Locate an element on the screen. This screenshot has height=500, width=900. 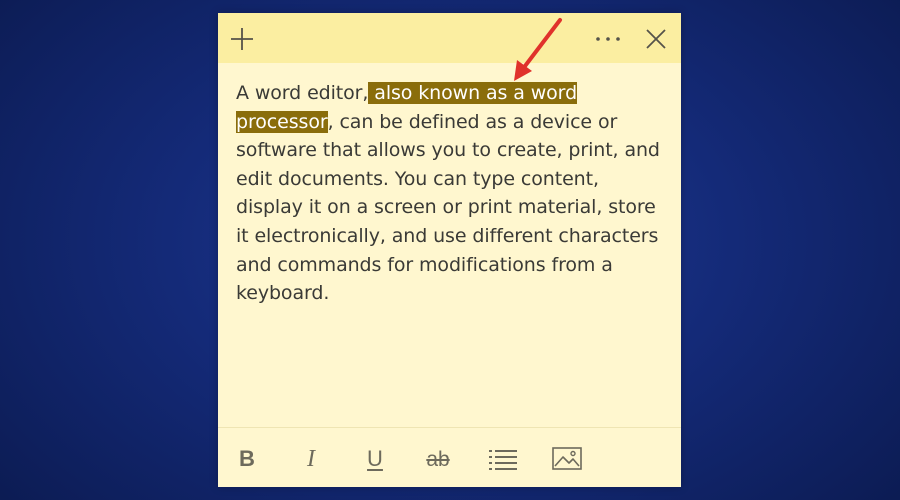
new-note-button is located at coordinates (242, 39).